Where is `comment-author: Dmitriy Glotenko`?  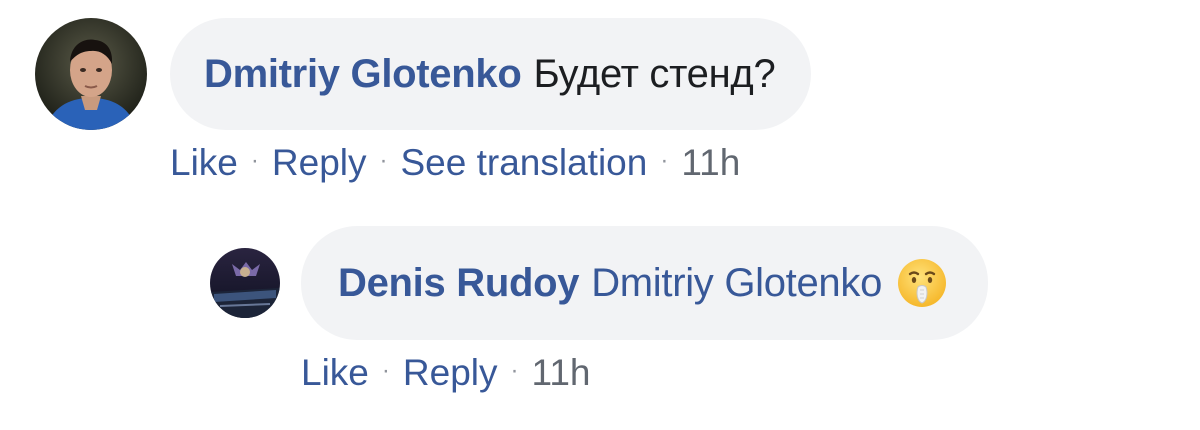
comment-author: Dmitriy Glotenko is located at coordinates (363, 74).